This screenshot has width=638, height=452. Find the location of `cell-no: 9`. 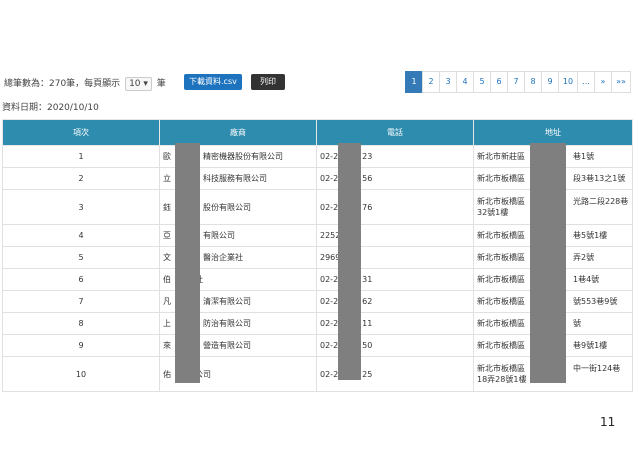

cell-no: 9 is located at coordinates (81, 345).